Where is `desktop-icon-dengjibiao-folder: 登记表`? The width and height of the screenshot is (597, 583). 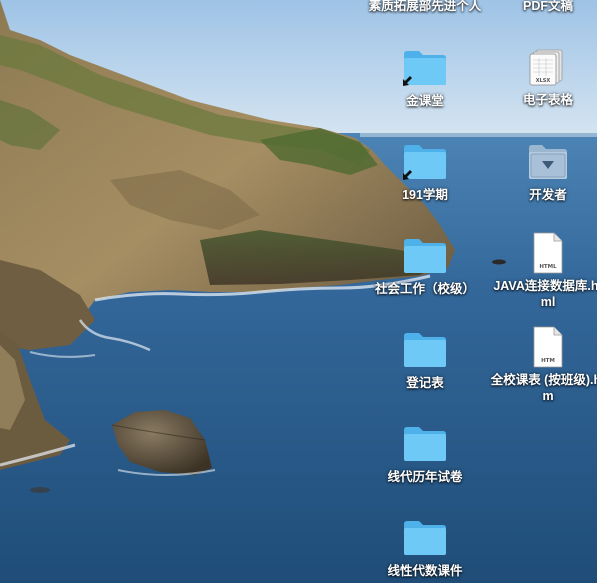 desktop-icon-dengjibiao-folder: 登记表 is located at coordinates (425, 361).